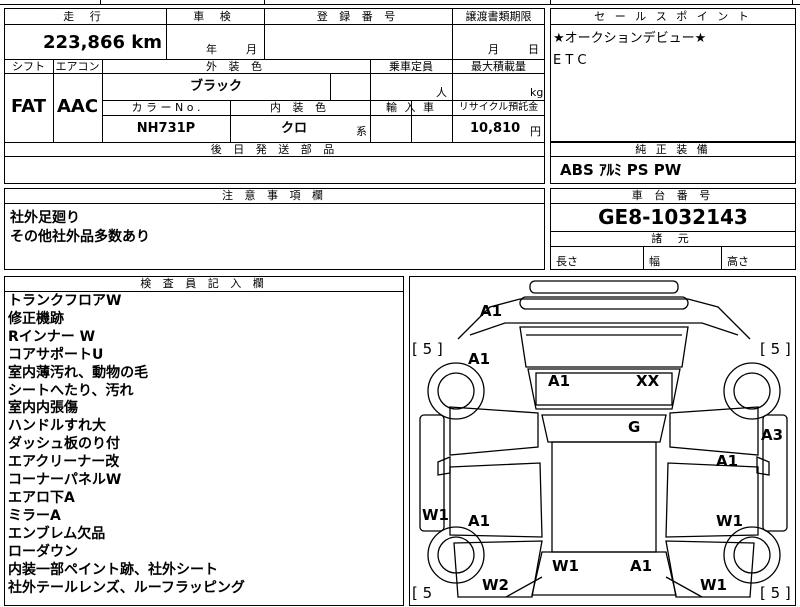  What do you see at coordinates (673, 217) in the screenshot?
I see `chassis-value: GE8-1032143` at bounding box center [673, 217].